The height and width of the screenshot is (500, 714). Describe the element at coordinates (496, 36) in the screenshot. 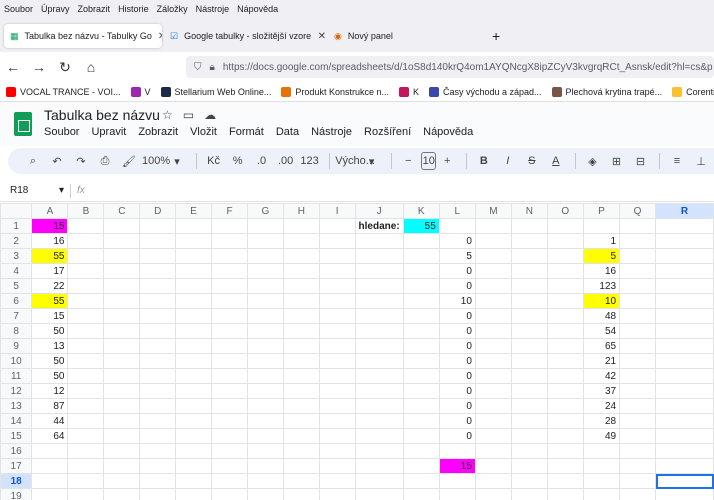

I see `new-tab-button: +` at that location.